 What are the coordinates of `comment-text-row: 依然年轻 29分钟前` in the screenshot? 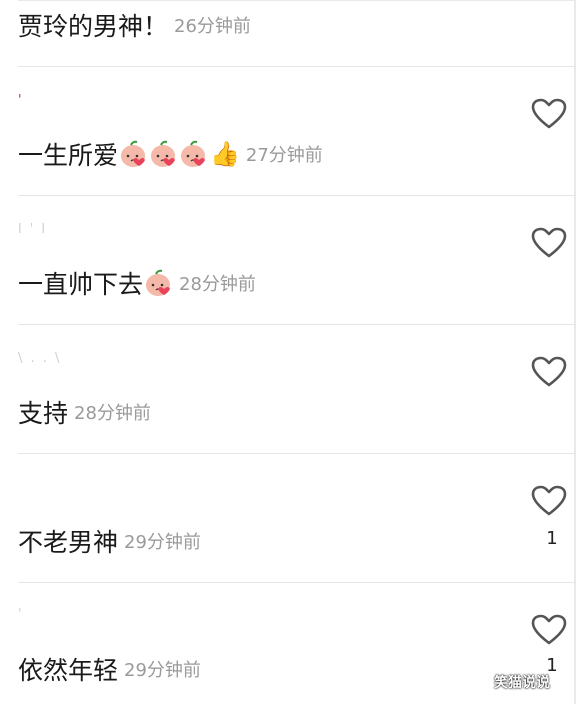 It's located at (109, 669).